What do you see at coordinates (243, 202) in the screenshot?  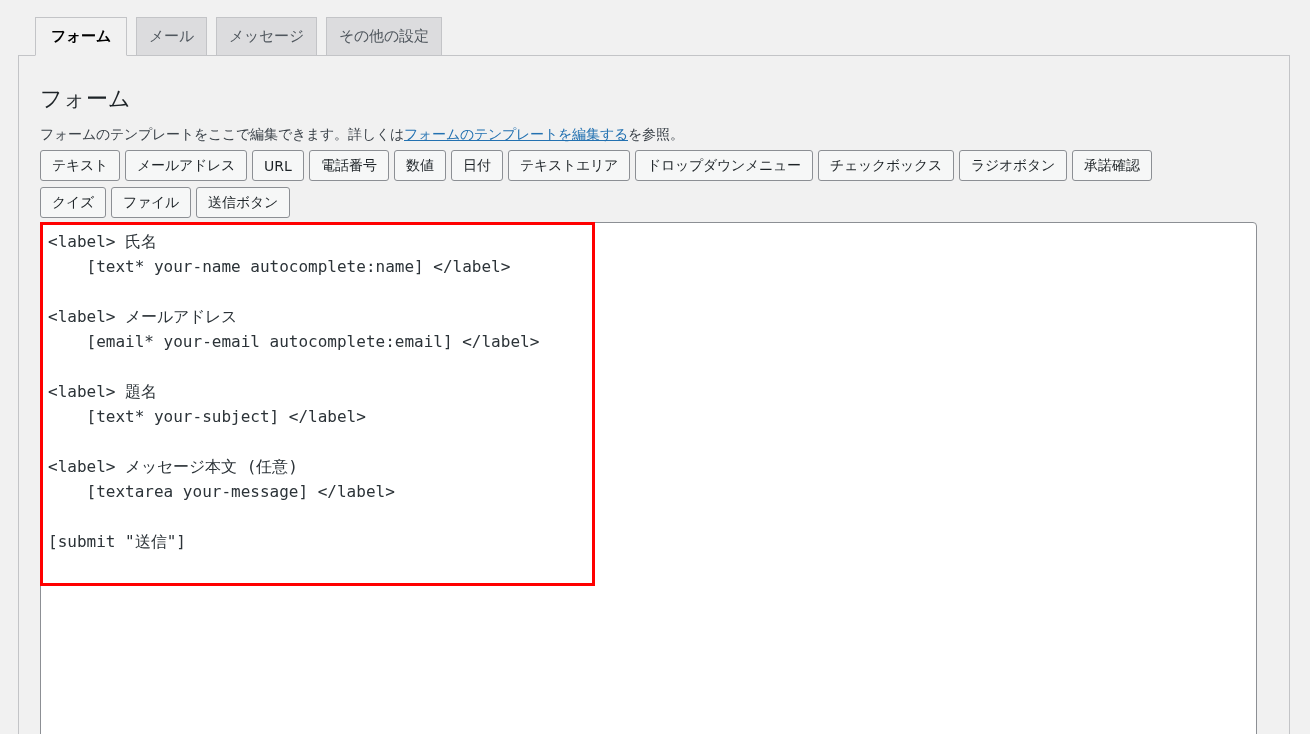 I see `tag-button: 送信ボタン` at bounding box center [243, 202].